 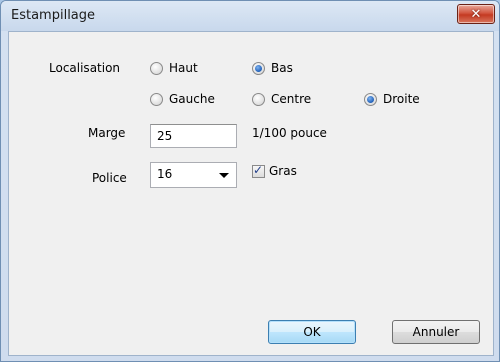 What do you see at coordinates (156, 68) in the screenshot?
I see `radio-haut-circle` at bounding box center [156, 68].